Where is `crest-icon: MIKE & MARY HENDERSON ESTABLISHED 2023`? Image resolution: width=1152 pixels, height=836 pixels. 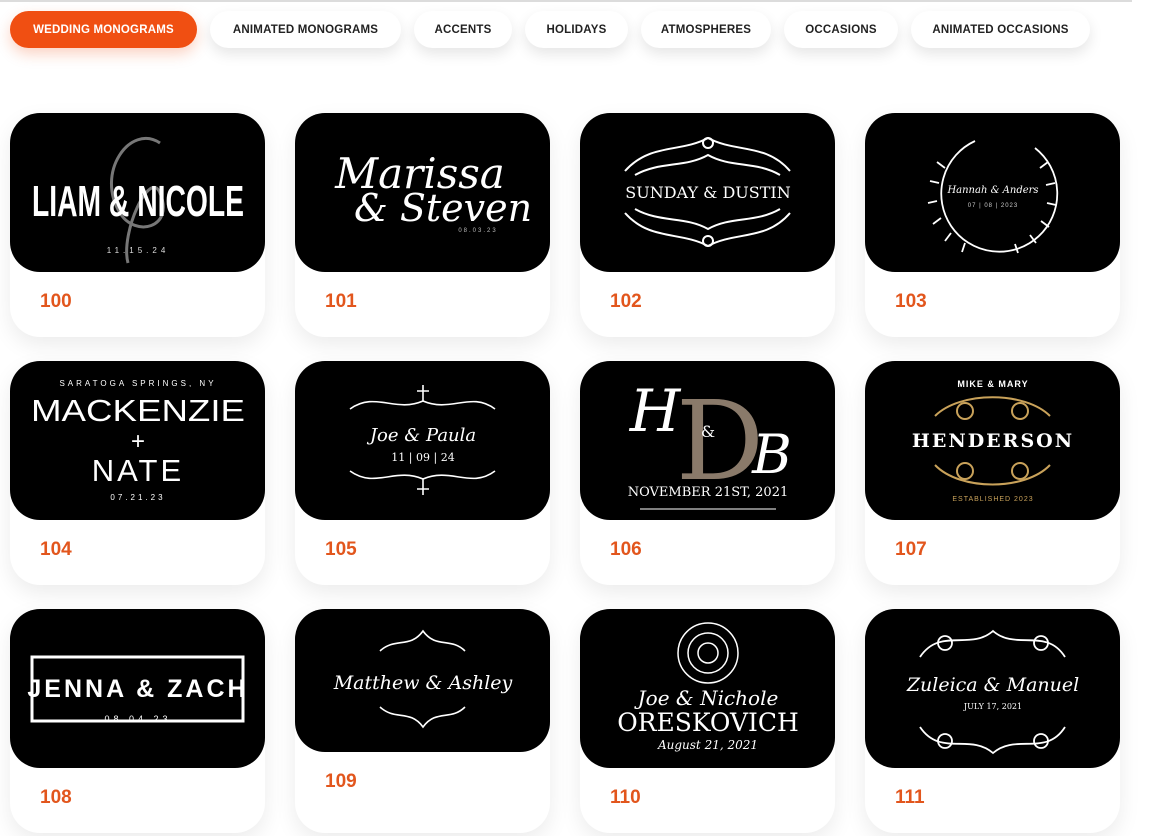 crest-icon: MIKE & MARY HENDERSON ESTABLISHED 2023 is located at coordinates (993, 441).